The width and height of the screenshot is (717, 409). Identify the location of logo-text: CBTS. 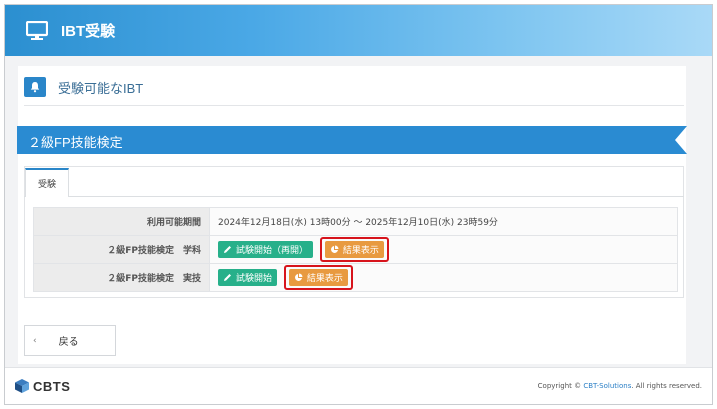
(52, 386).